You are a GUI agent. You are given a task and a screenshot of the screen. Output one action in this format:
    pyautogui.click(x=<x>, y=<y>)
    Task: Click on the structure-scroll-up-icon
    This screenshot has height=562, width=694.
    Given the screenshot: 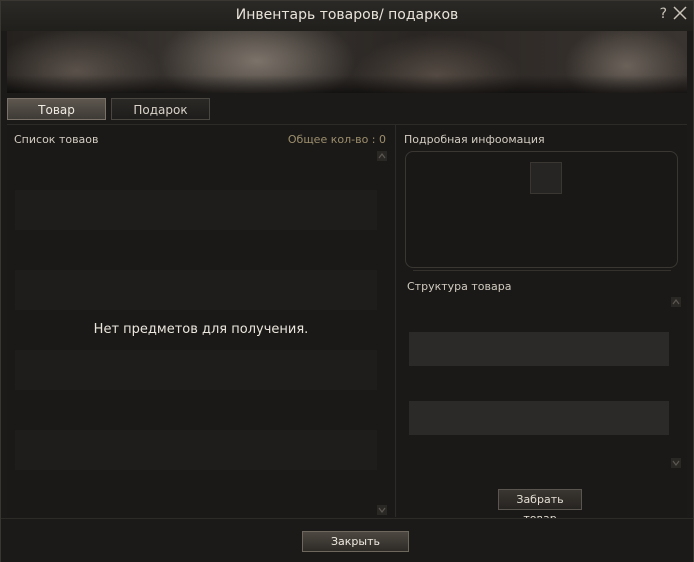 What is the action you would take?
    pyautogui.click(x=676, y=302)
    